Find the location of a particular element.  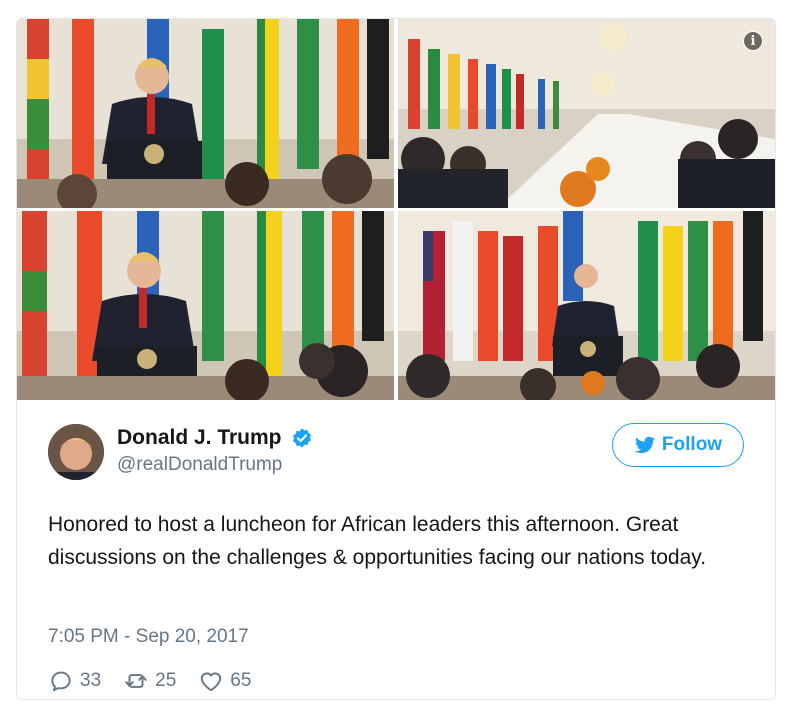

photo-speaker-podium is located at coordinates (205, 113).